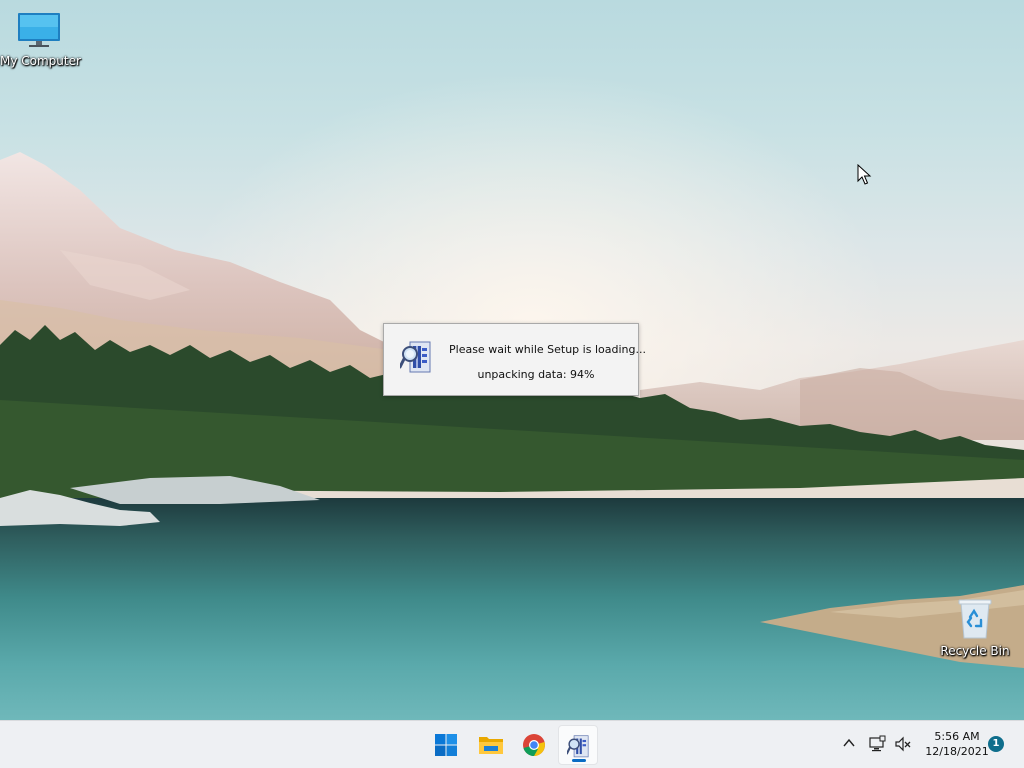  What do you see at coordinates (512, 744) in the screenshot?
I see `taskbar: 5:56 AM 12/18/2021` at bounding box center [512, 744].